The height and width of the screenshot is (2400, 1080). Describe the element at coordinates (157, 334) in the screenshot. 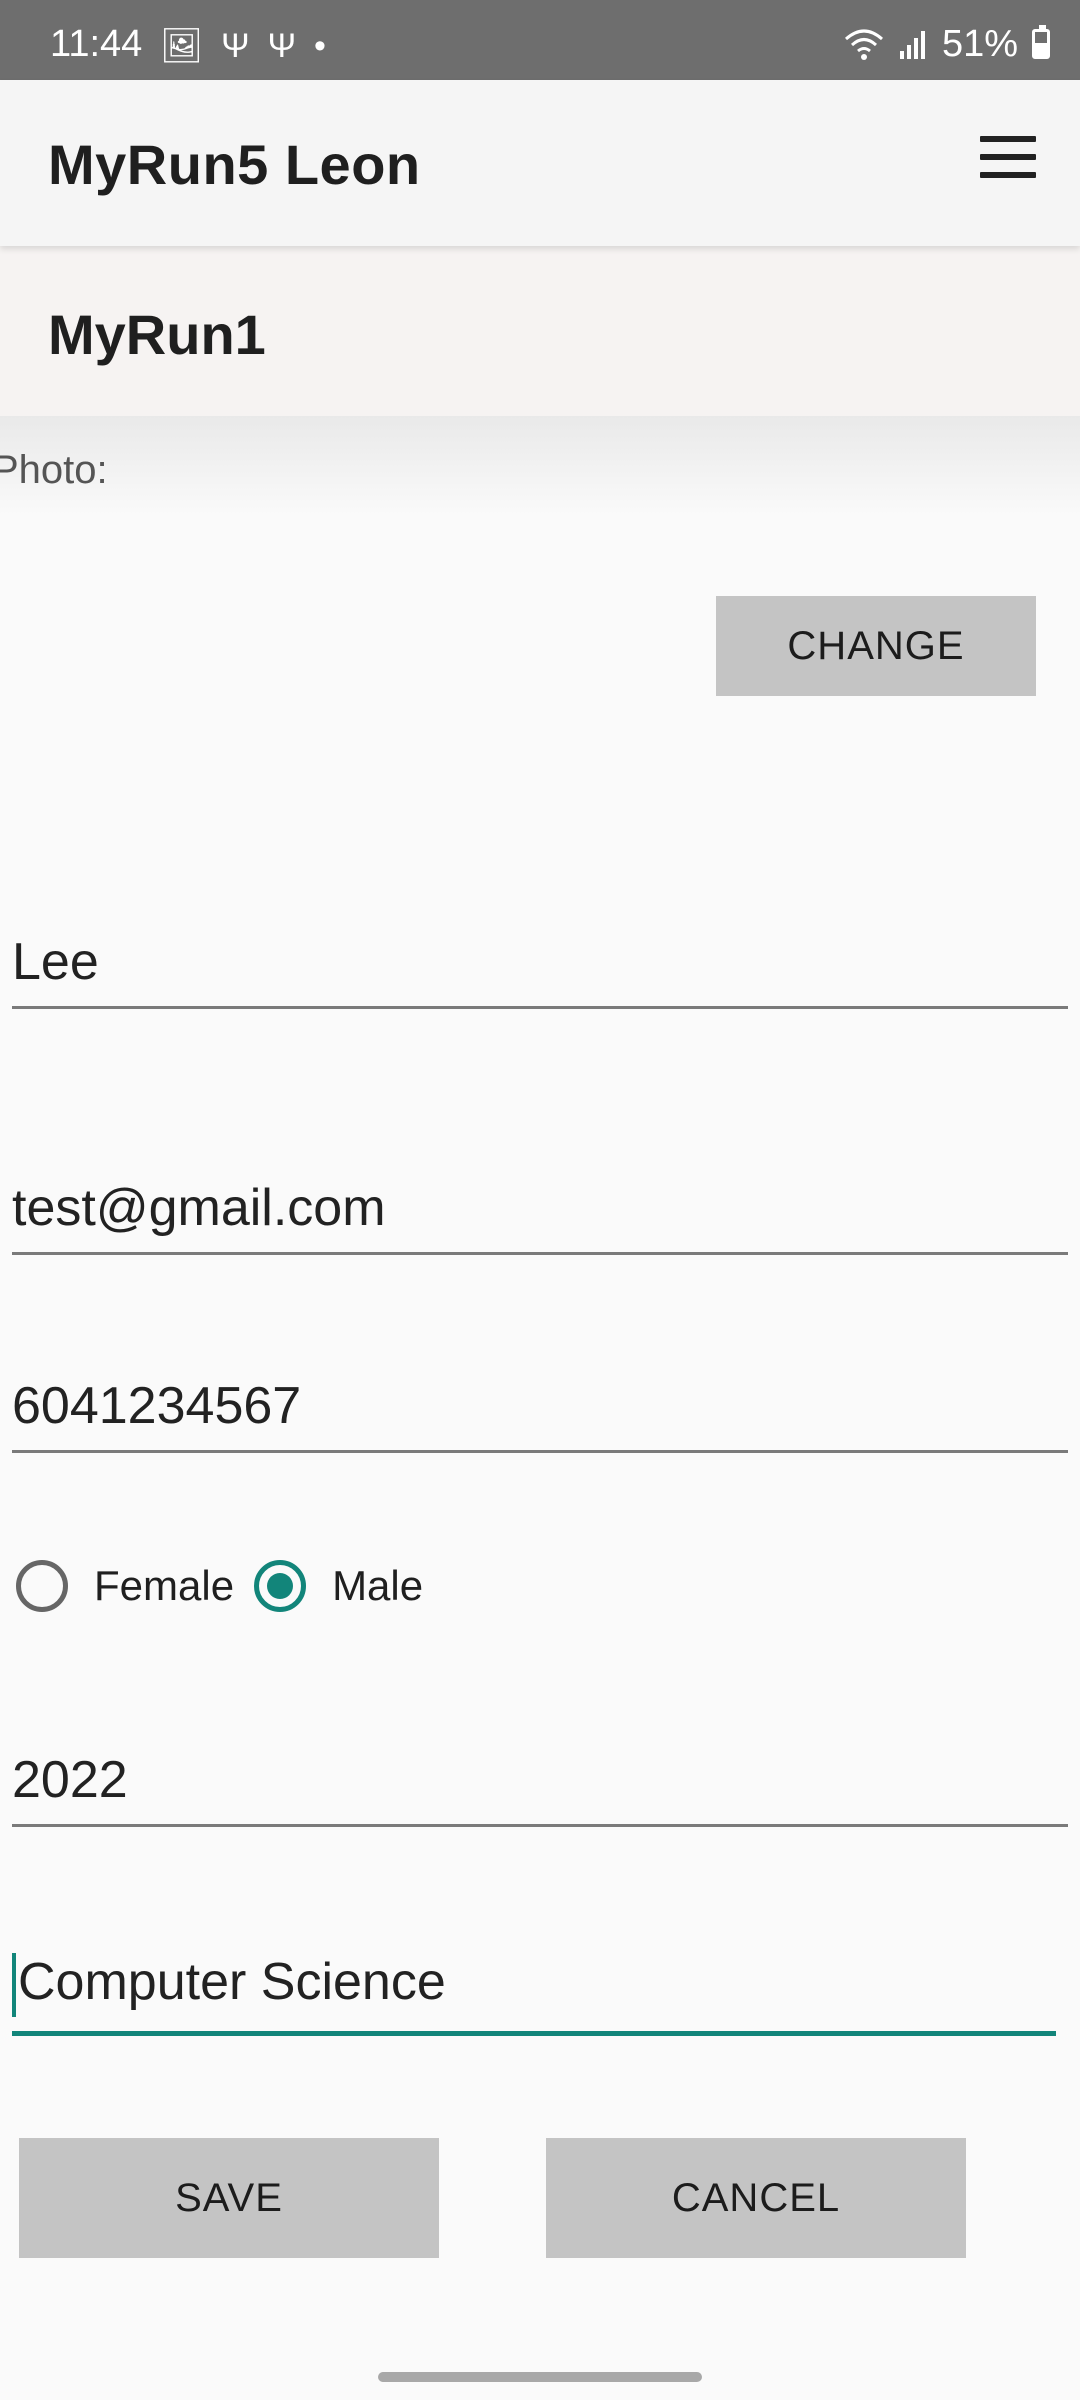

I see `section-title: MyRun1` at that location.